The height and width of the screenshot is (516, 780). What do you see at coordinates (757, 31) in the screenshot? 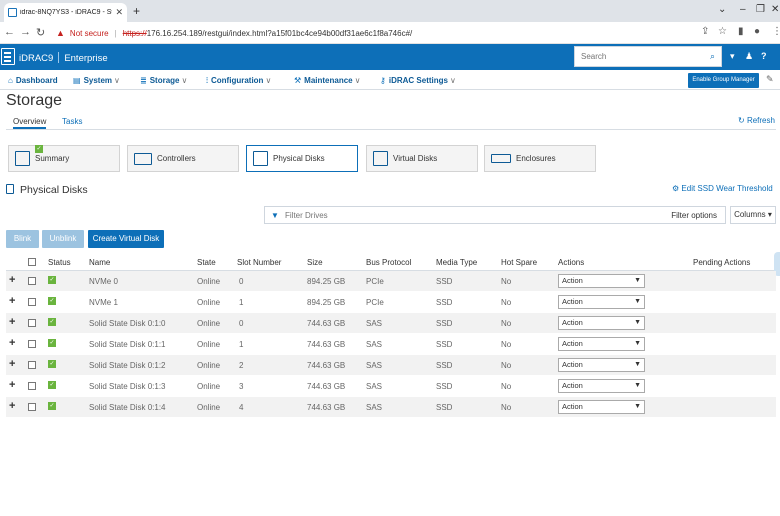
I see `profile-icon: ●` at bounding box center [757, 31].